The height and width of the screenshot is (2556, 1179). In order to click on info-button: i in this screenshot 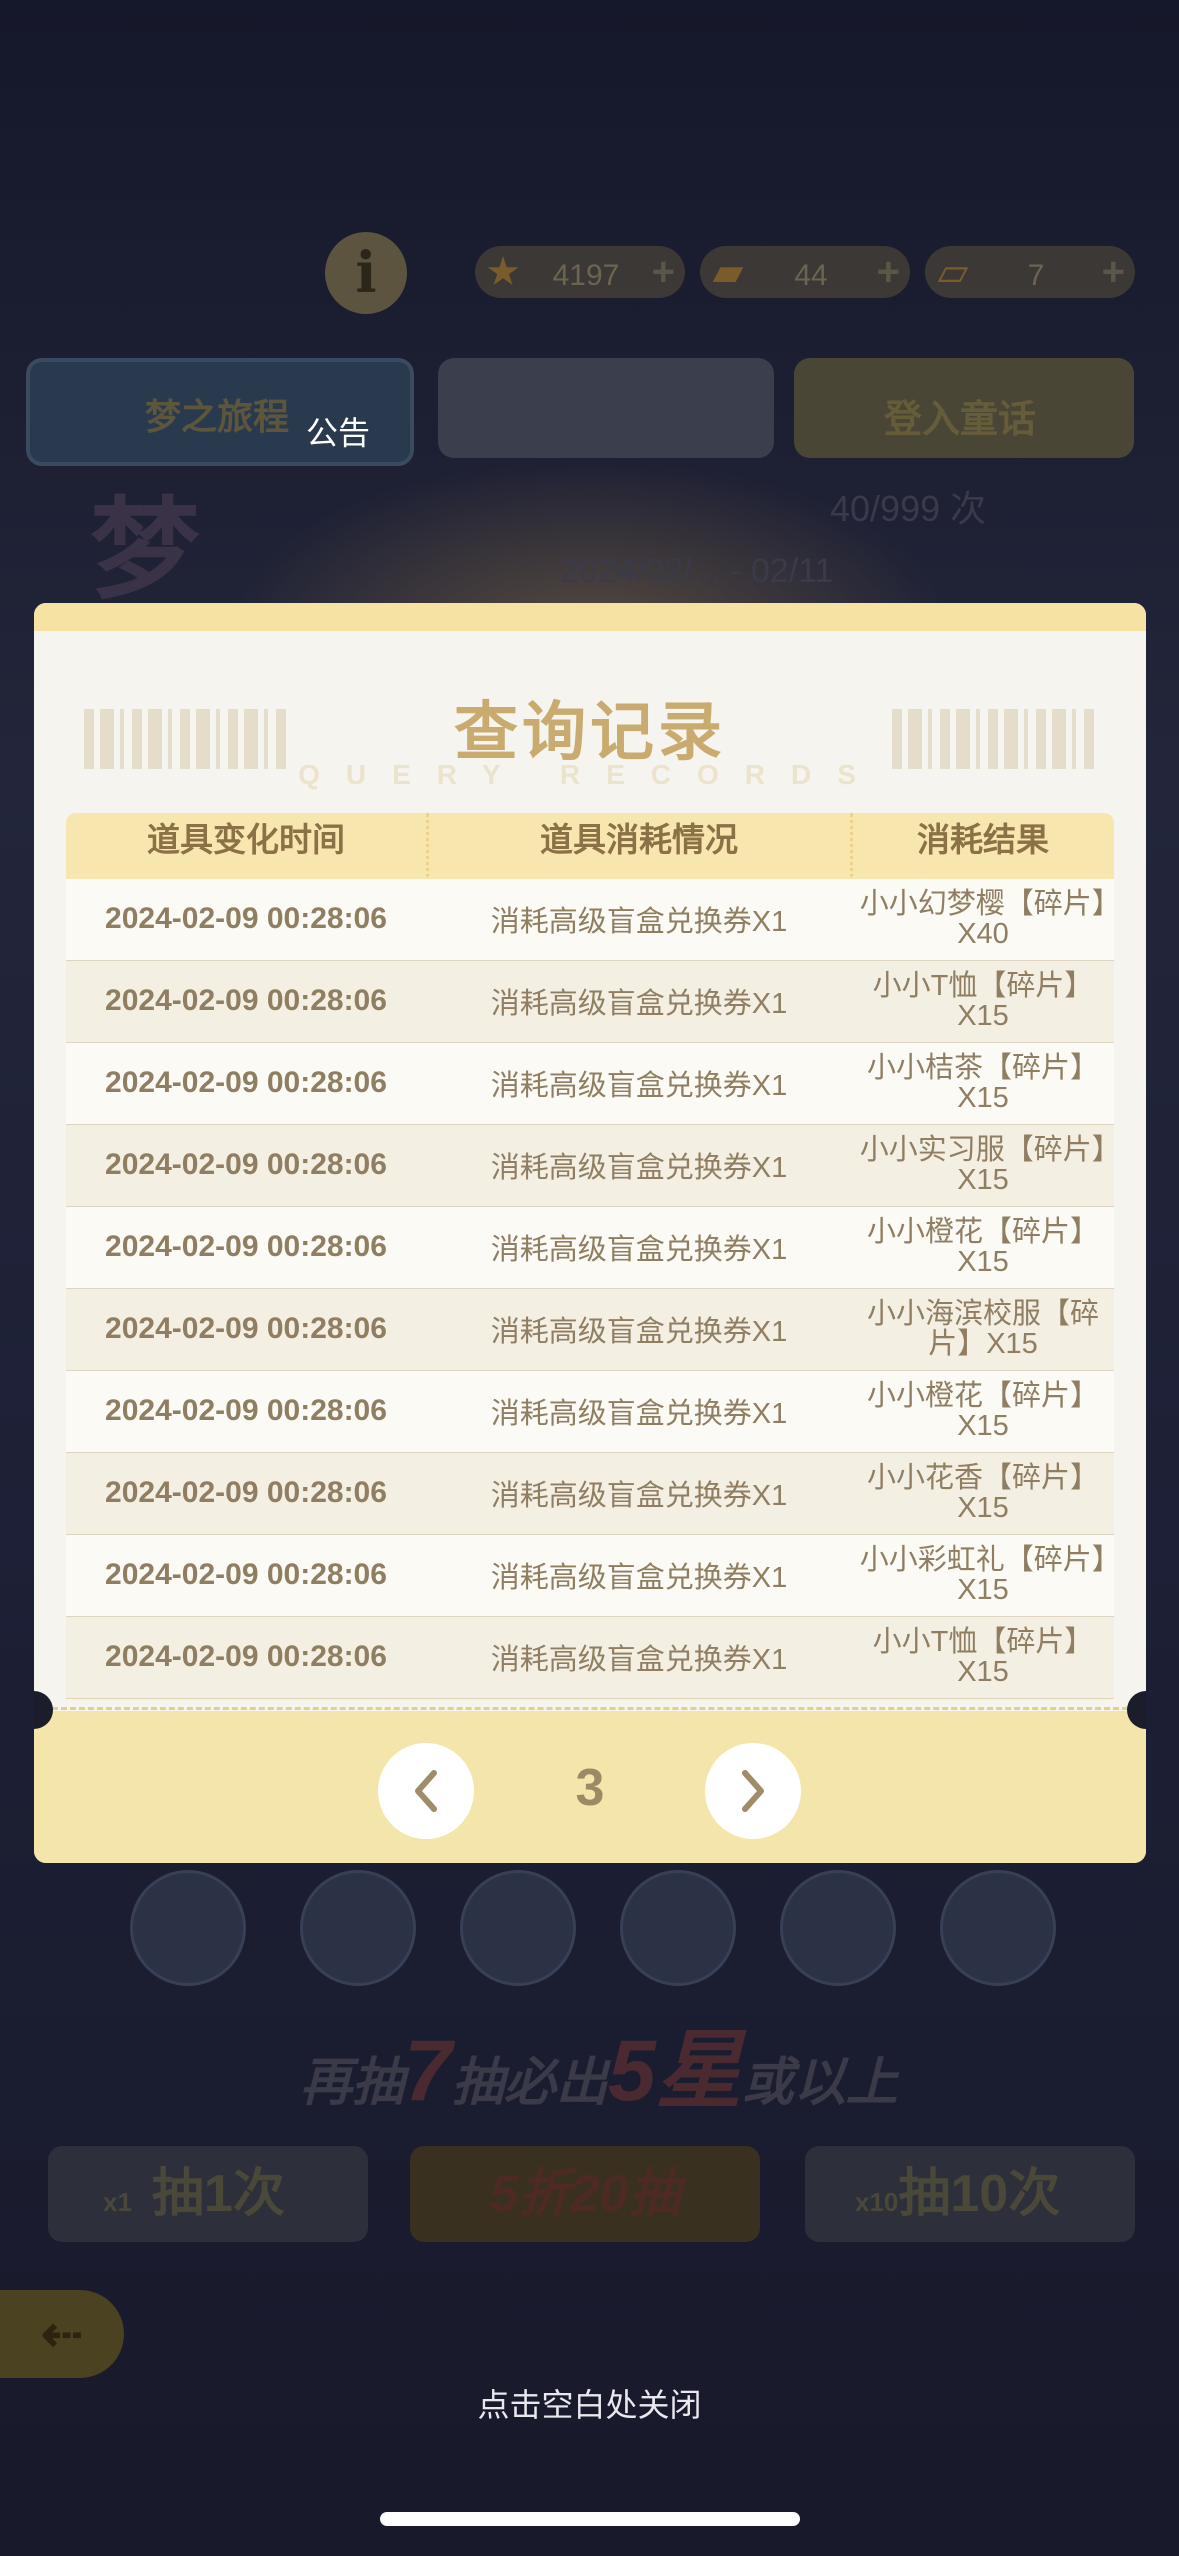, I will do `click(366, 273)`.